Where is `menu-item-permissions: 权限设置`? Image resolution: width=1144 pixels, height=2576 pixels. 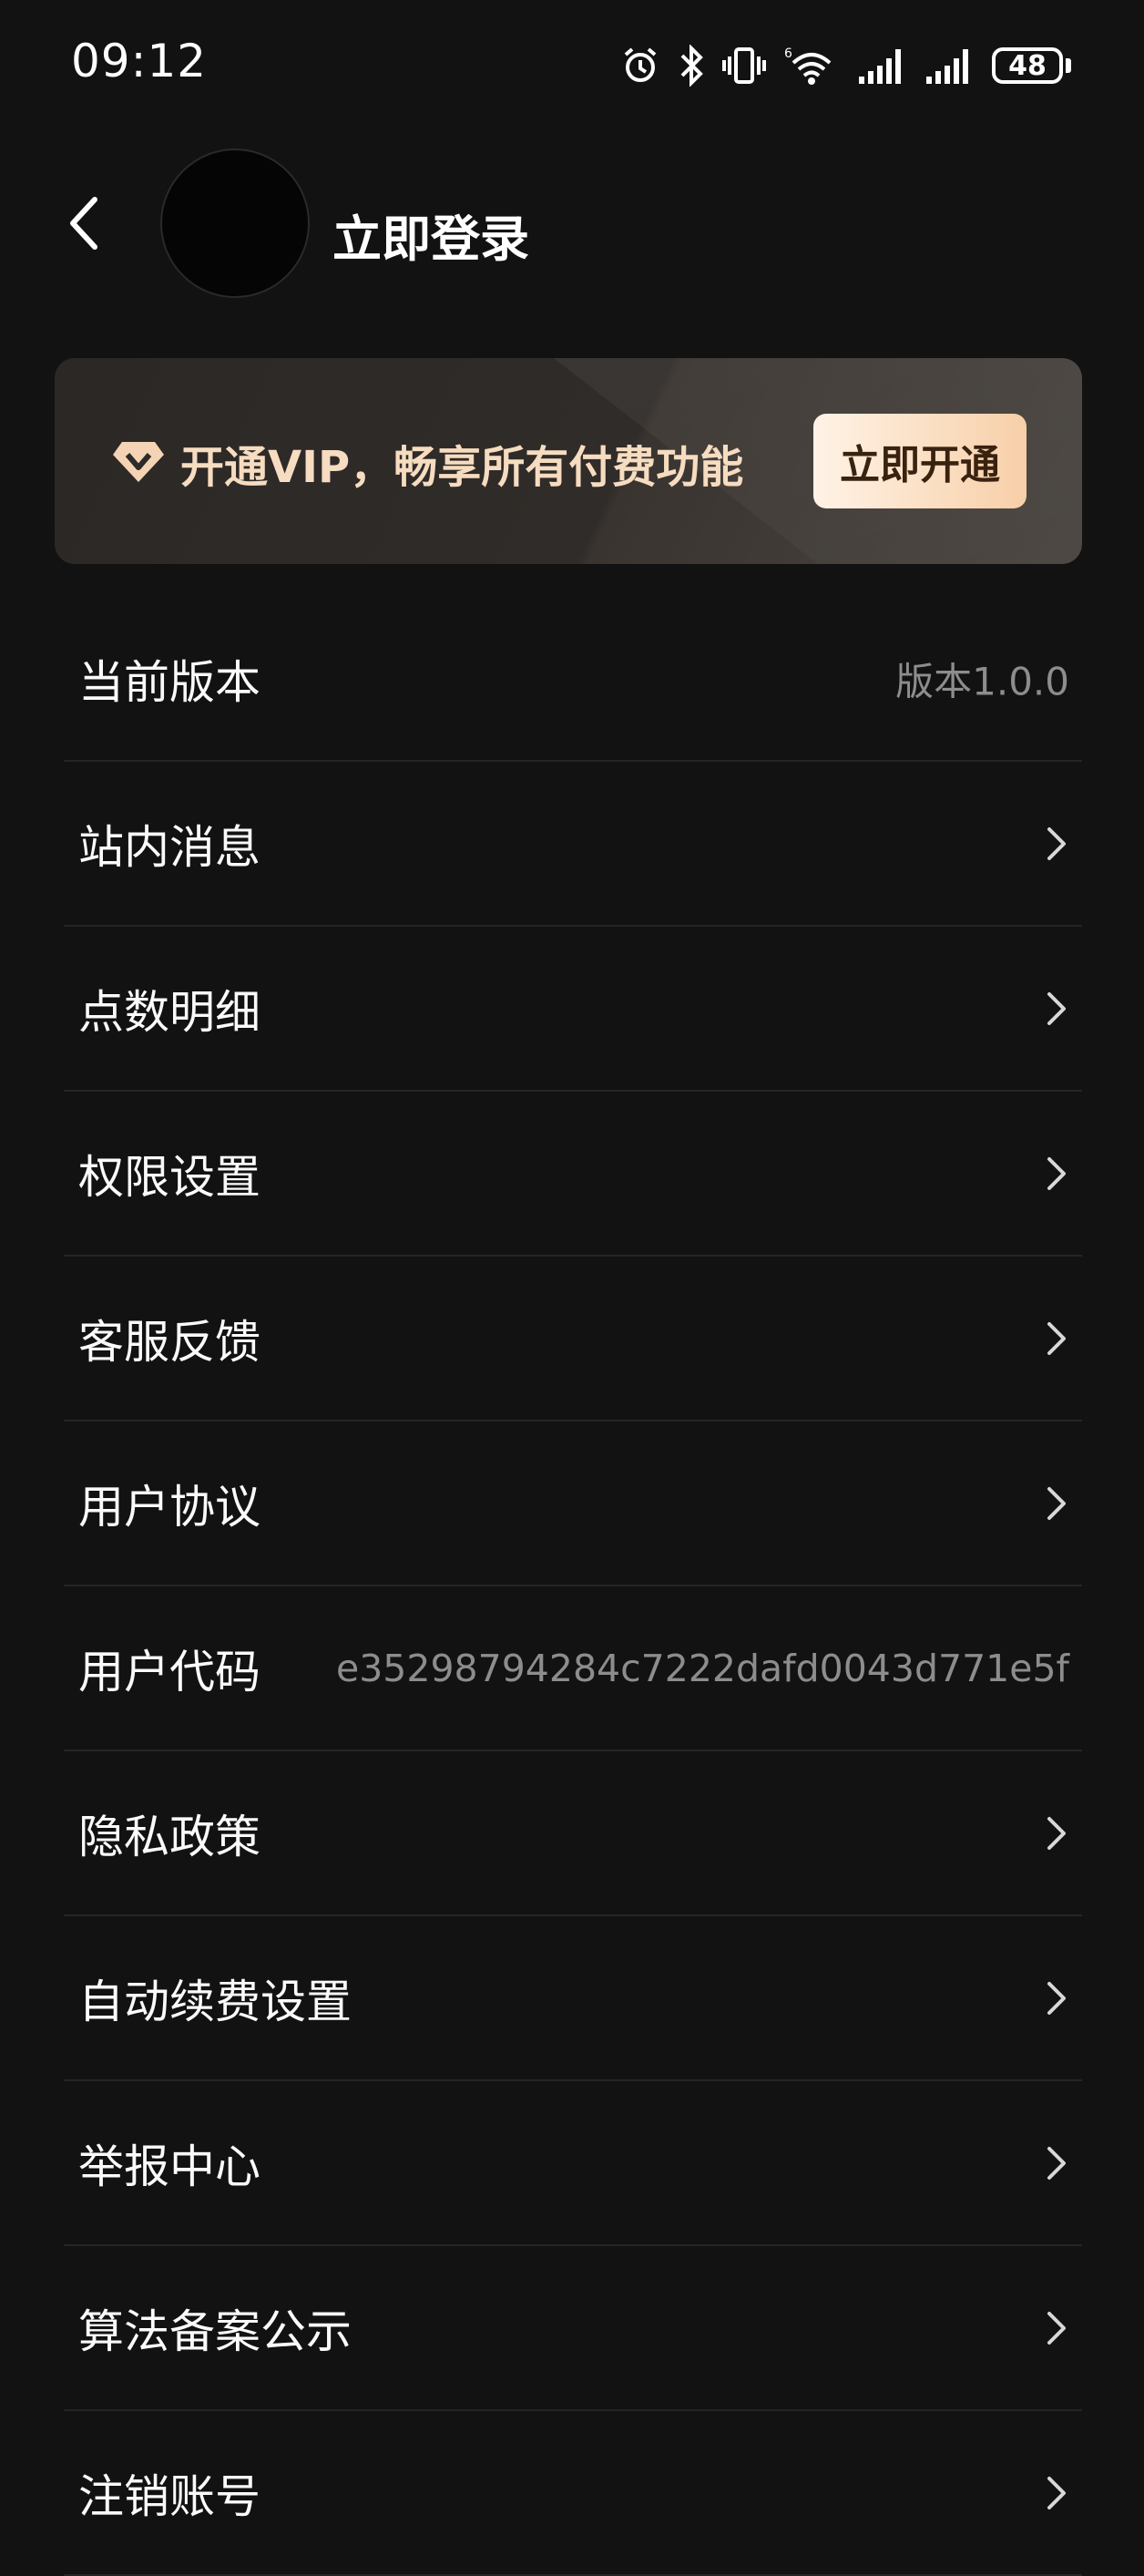 menu-item-permissions: 权限设置 is located at coordinates (573, 1174).